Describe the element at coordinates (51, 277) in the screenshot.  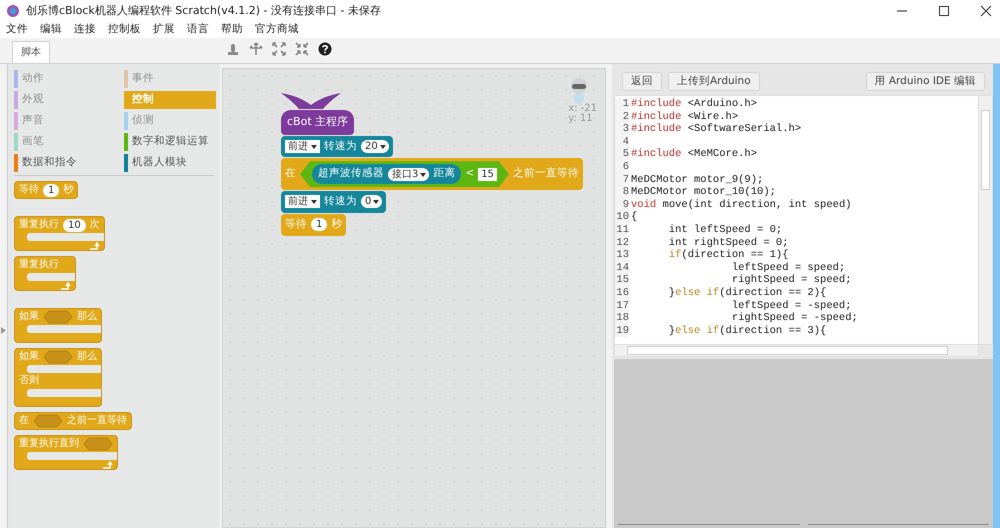
I see `c-block-mouth` at that location.